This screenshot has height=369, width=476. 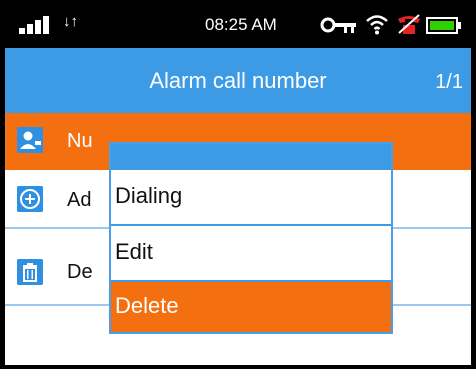 What do you see at coordinates (147, 305) in the screenshot?
I see `menu-item-label: Delete` at bounding box center [147, 305].